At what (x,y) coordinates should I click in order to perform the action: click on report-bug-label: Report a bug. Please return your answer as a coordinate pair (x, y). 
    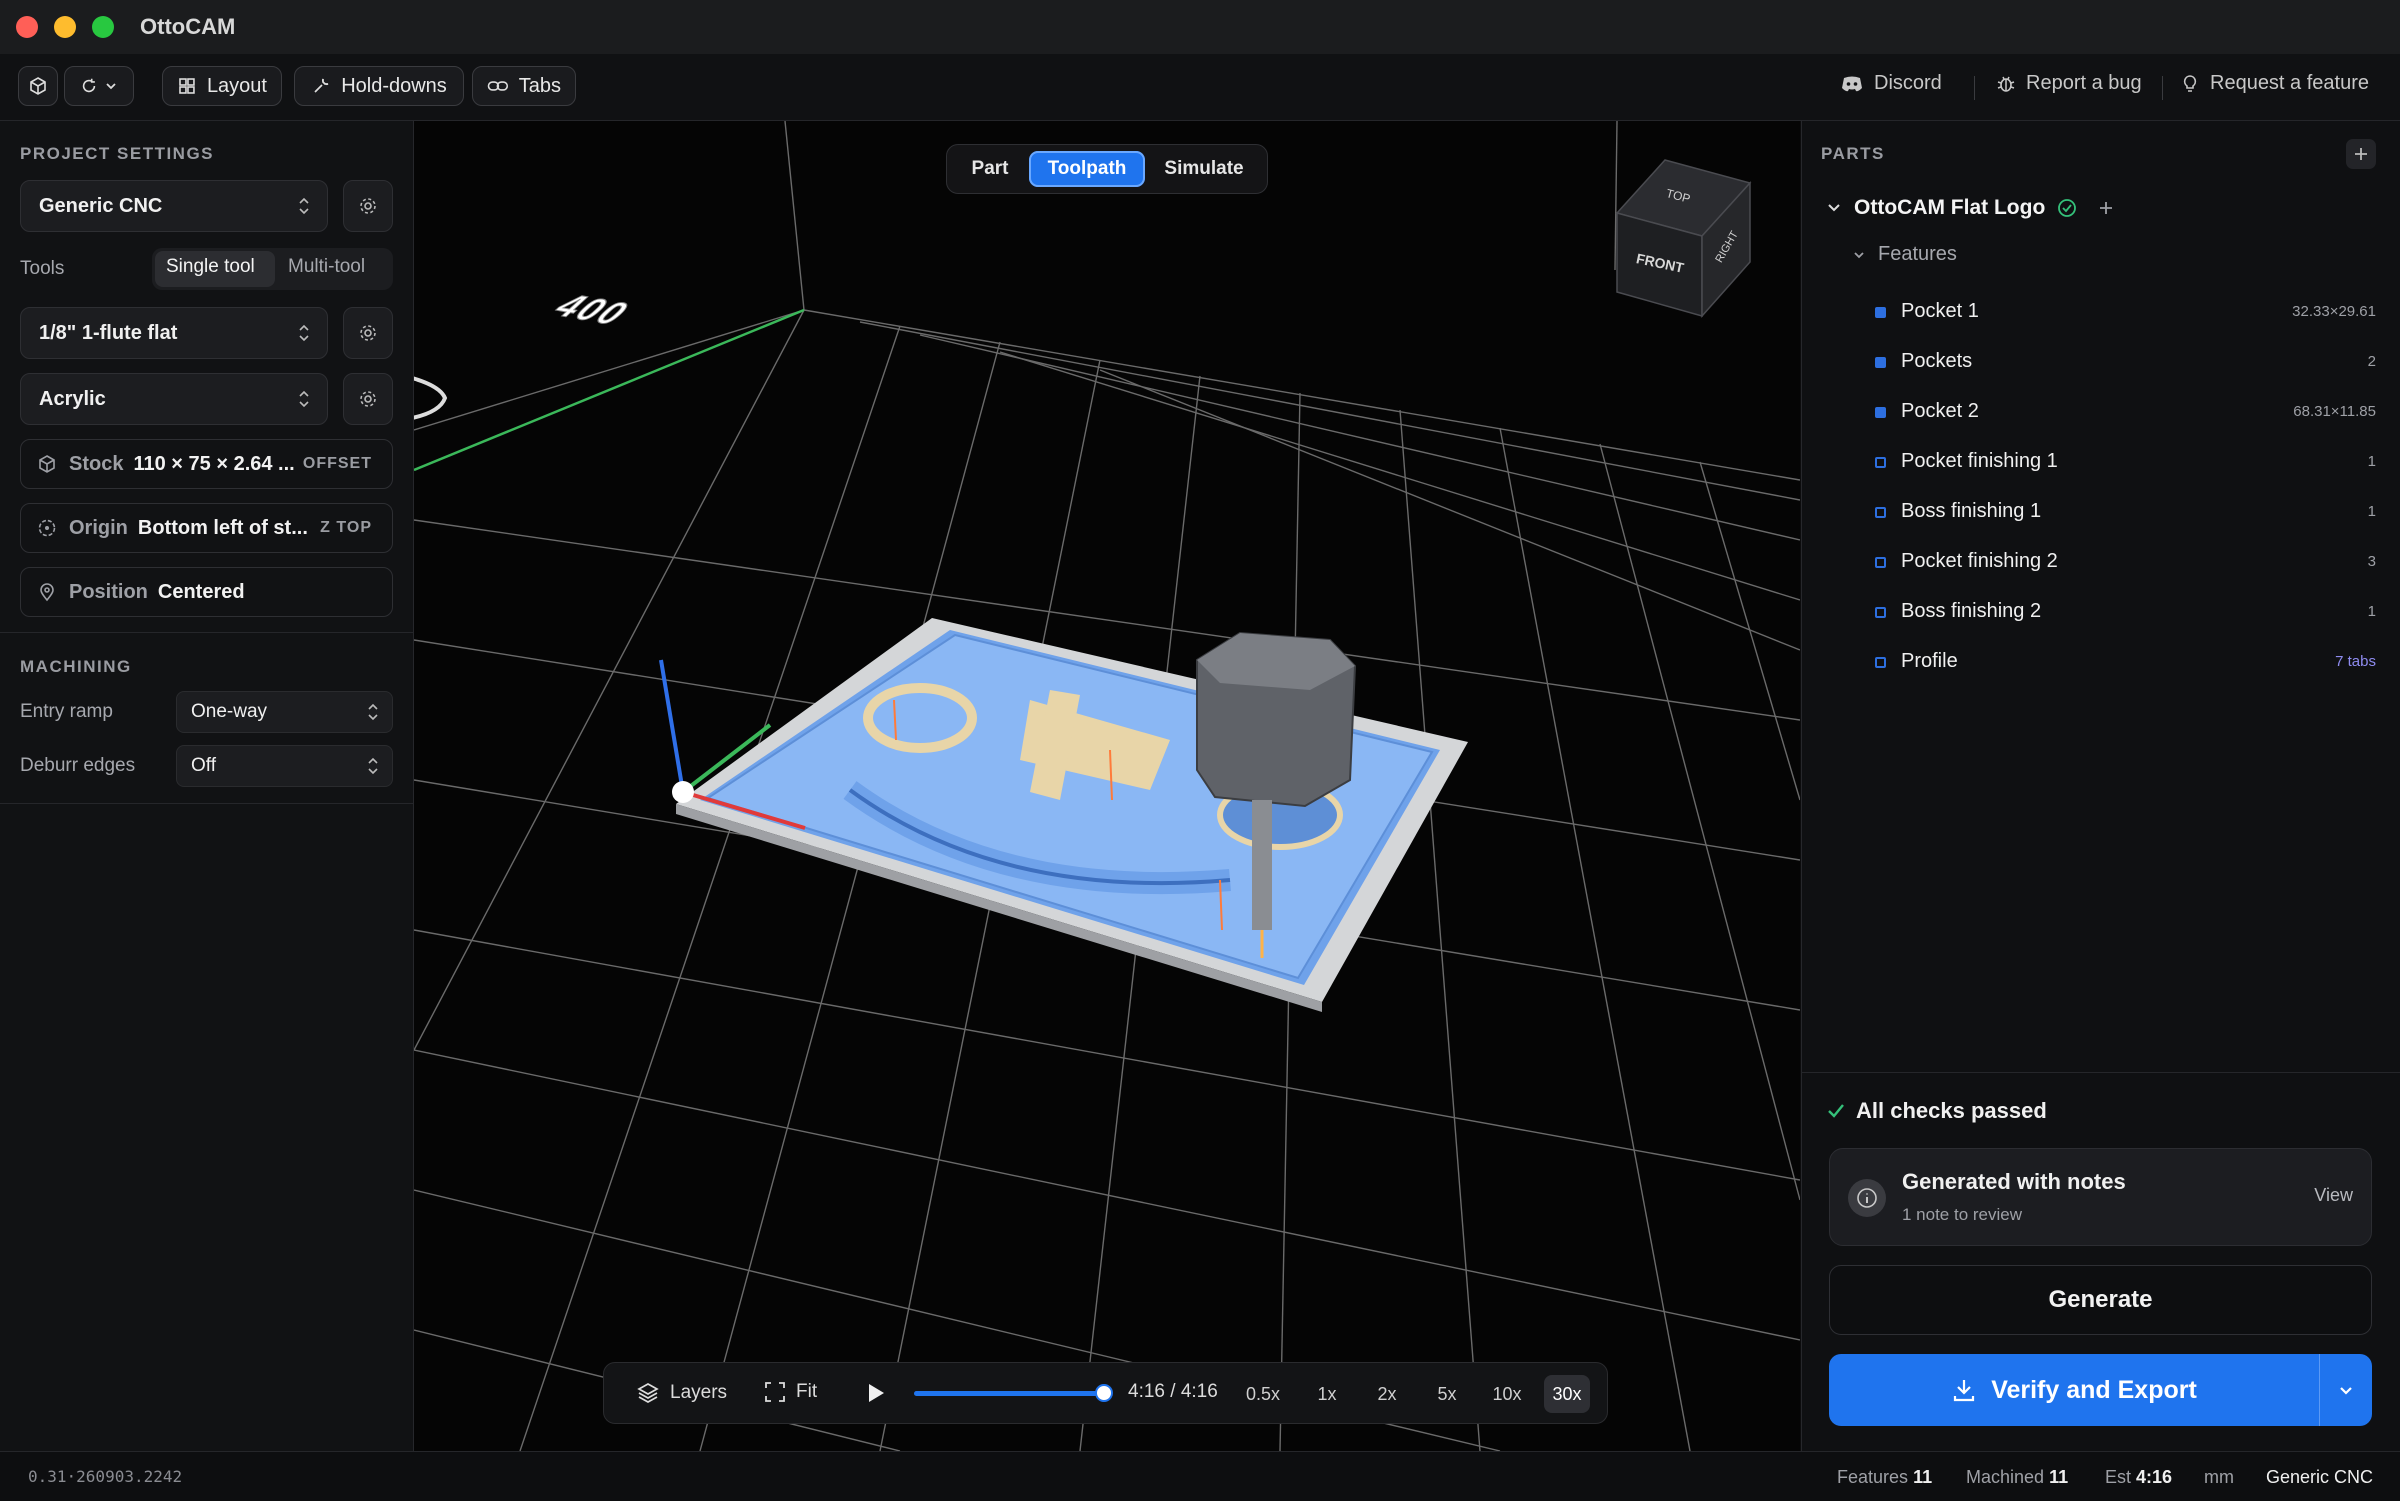
    Looking at the image, I should click on (2084, 83).